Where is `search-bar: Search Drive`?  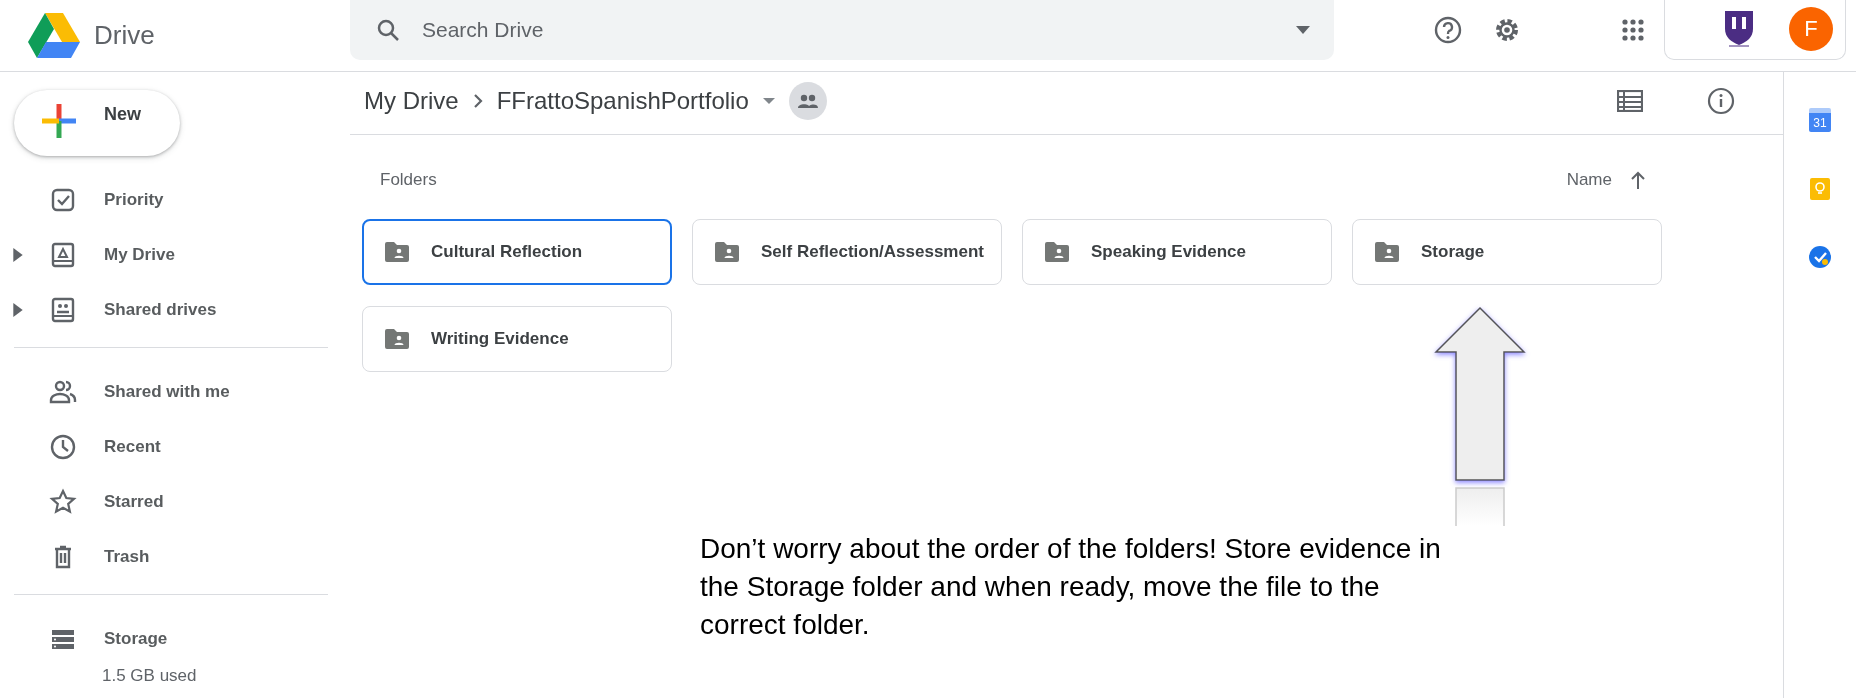
search-bar: Search Drive is located at coordinates (842, 30).